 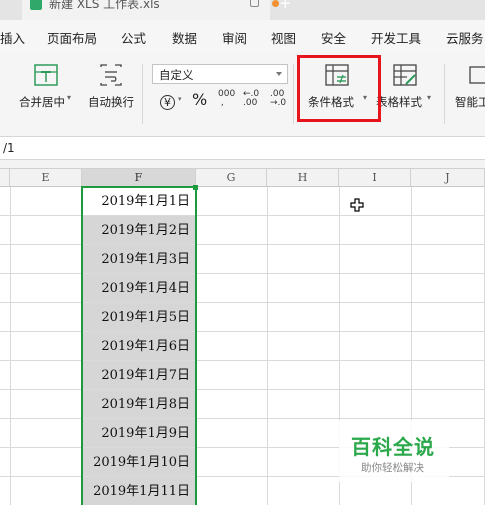 I want to click on table-style-icon, so click(x=405, y=75).